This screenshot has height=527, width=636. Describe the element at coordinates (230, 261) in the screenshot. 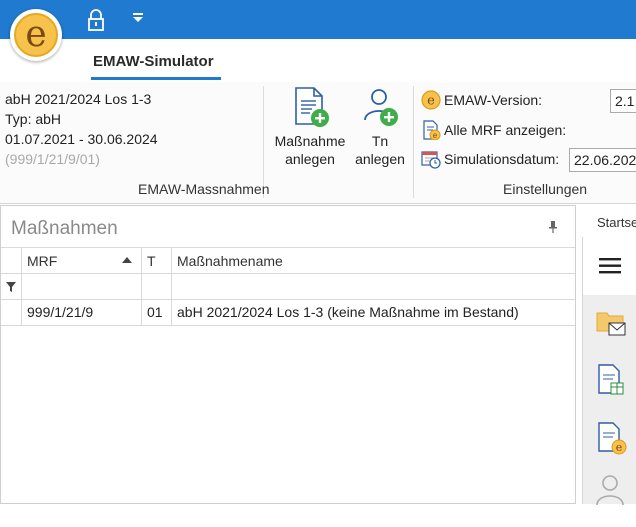

I see `column-header-name-label: Maßnahmename` at that location.